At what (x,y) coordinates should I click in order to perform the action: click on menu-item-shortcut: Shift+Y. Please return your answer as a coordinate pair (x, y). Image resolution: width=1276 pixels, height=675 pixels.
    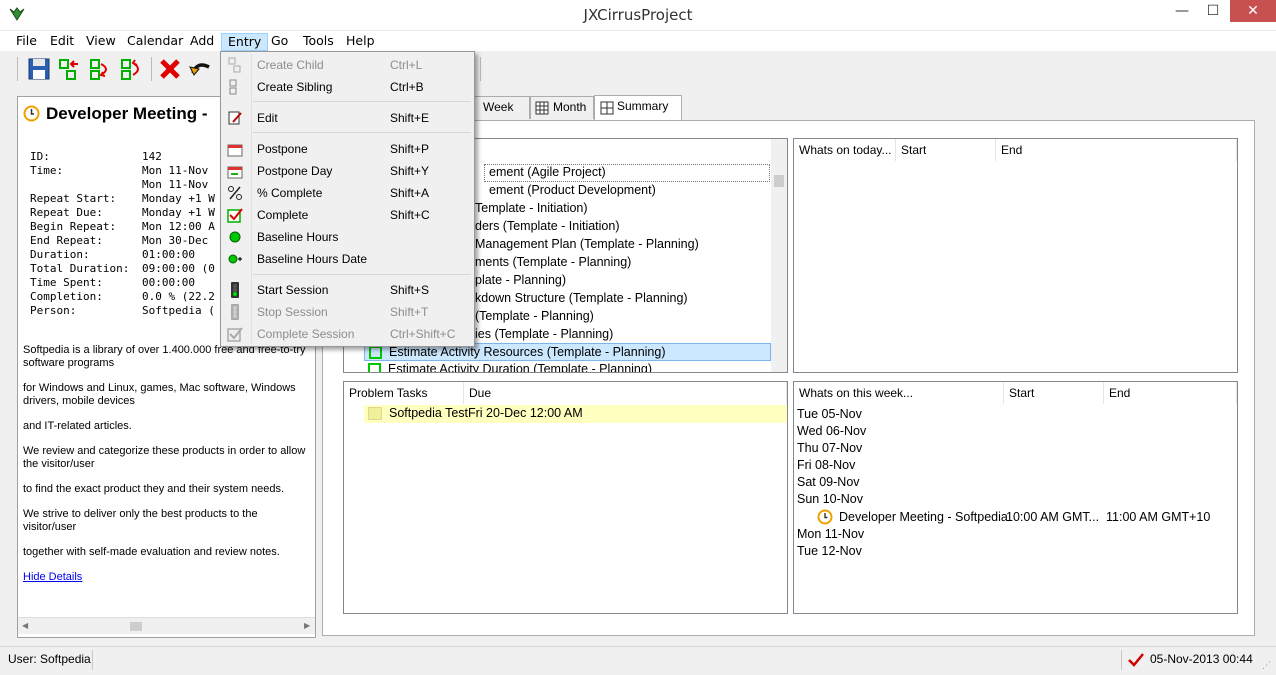
    Looking at the image, I should click on (410, 171).